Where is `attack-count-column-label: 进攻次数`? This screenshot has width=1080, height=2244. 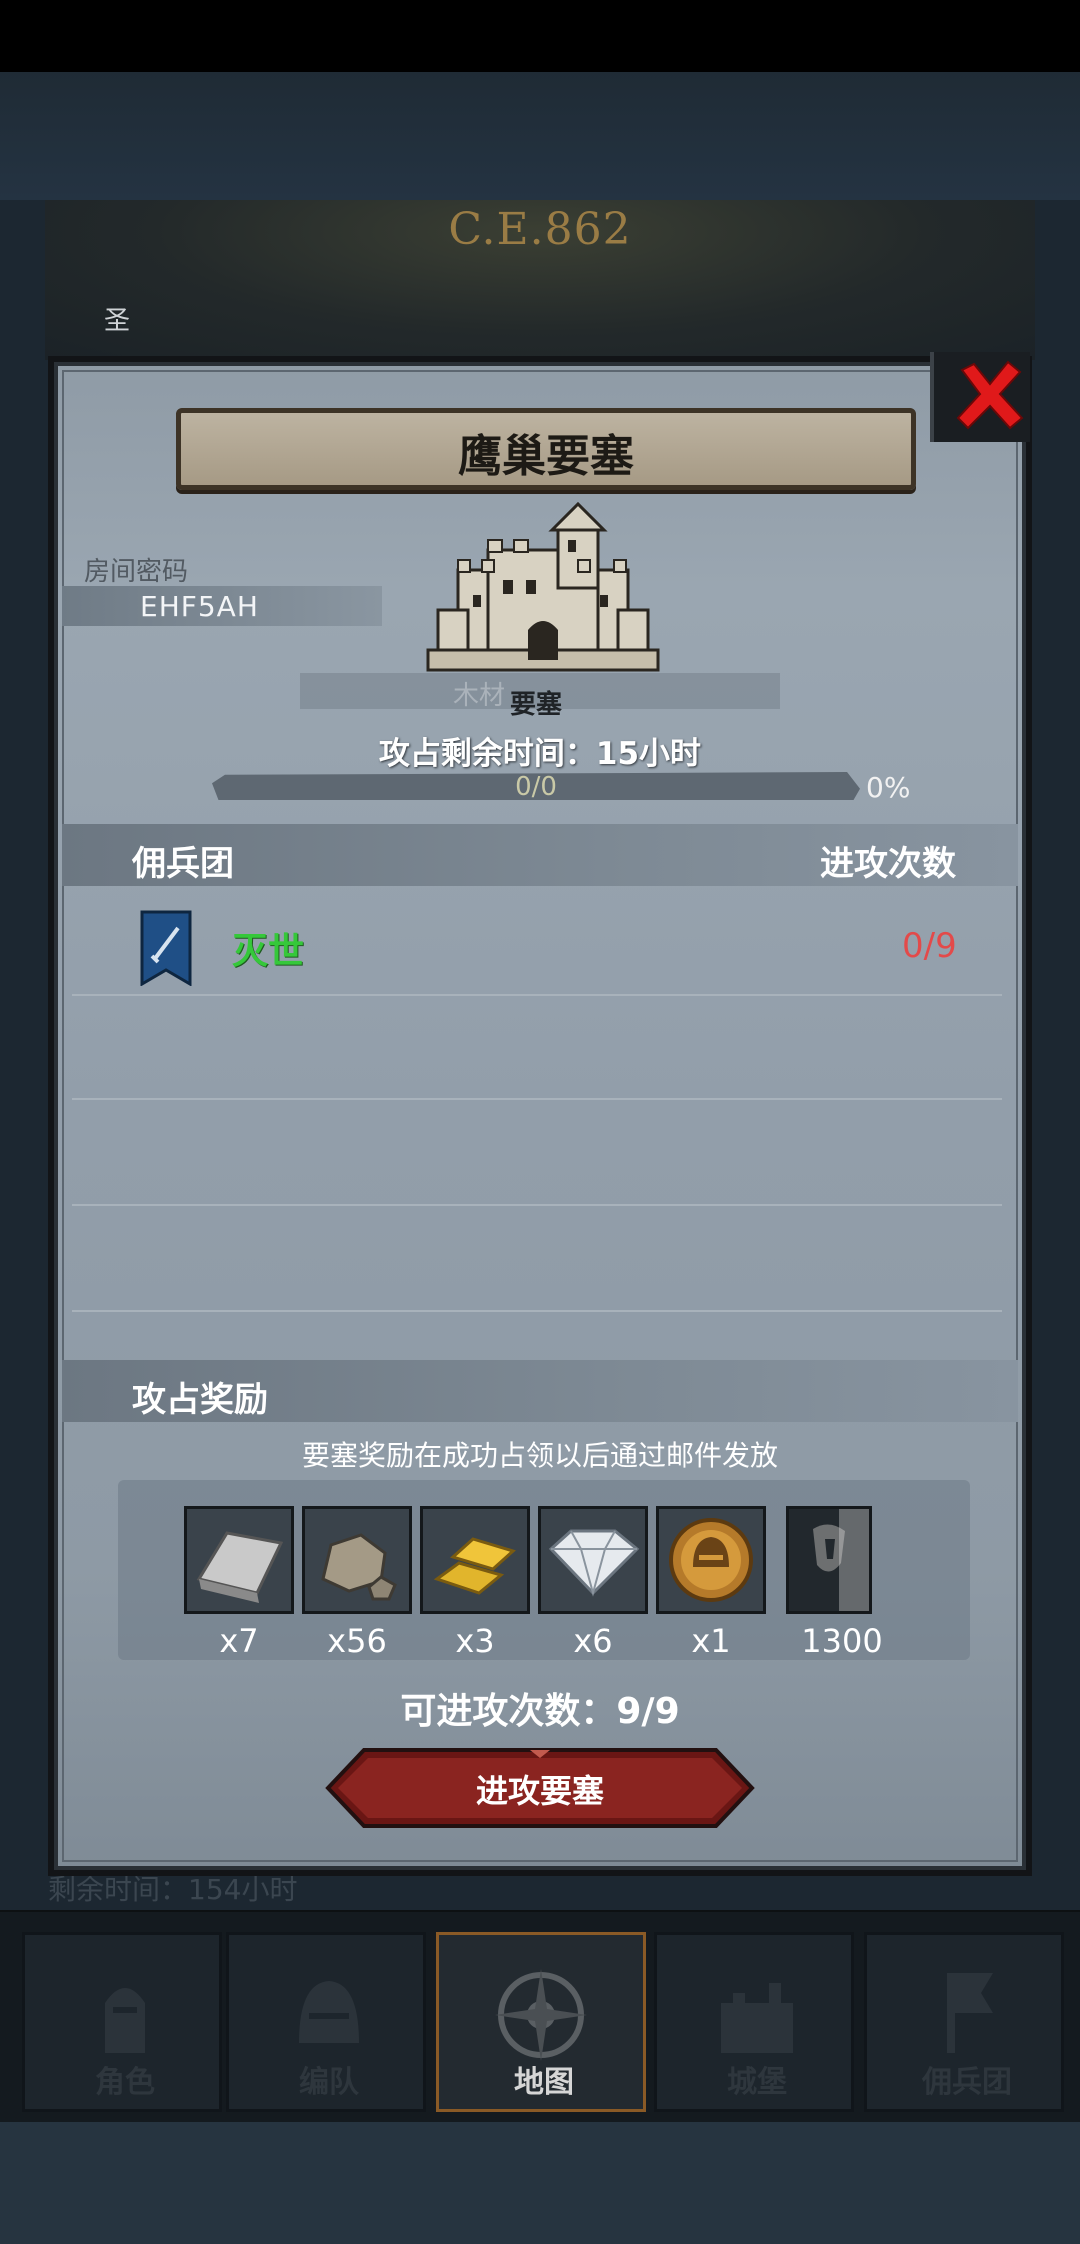 attack-count-column-label: 进攻次数 is located at coordinates (888, 864).